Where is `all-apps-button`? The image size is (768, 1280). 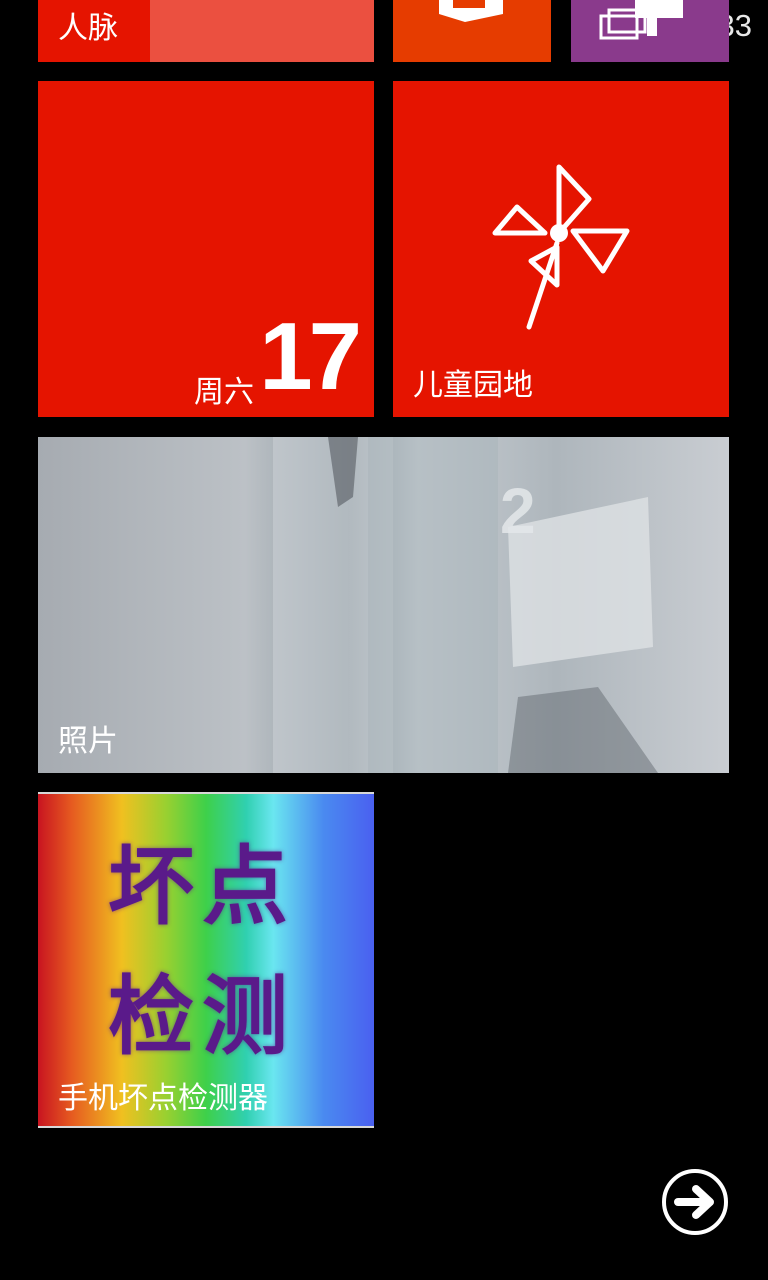
all-apps-button is located at coordinates (695, 1202).